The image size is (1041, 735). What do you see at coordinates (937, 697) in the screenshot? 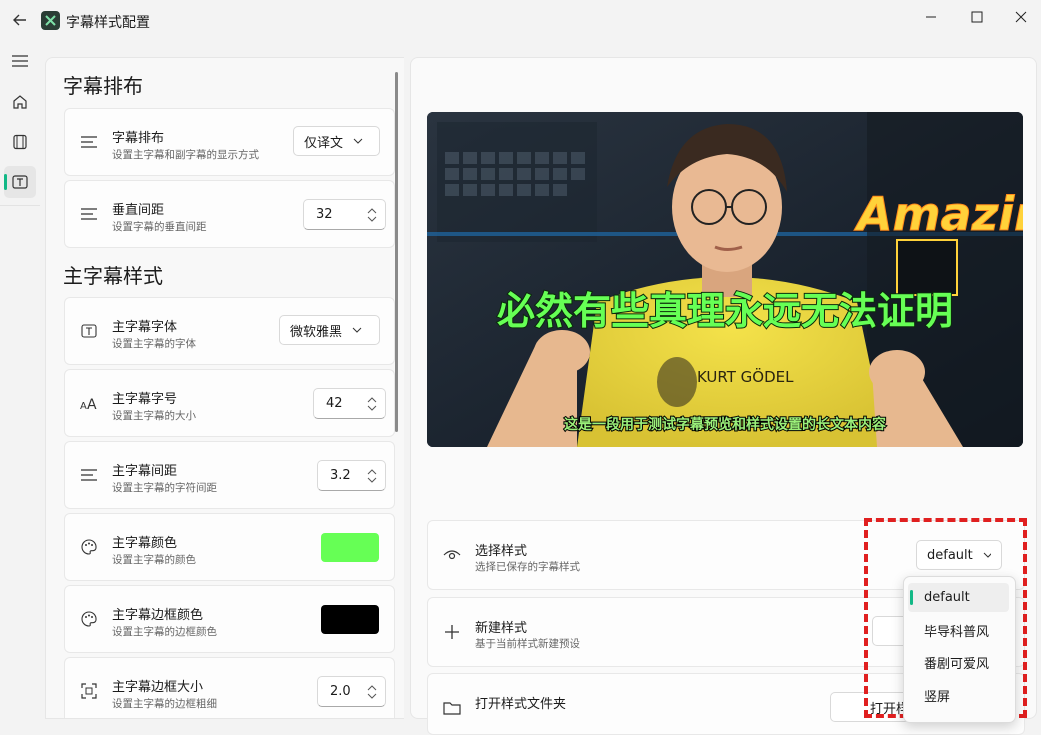
I see `menu-item-label: 竖屏` at bounding box center [937, 697].